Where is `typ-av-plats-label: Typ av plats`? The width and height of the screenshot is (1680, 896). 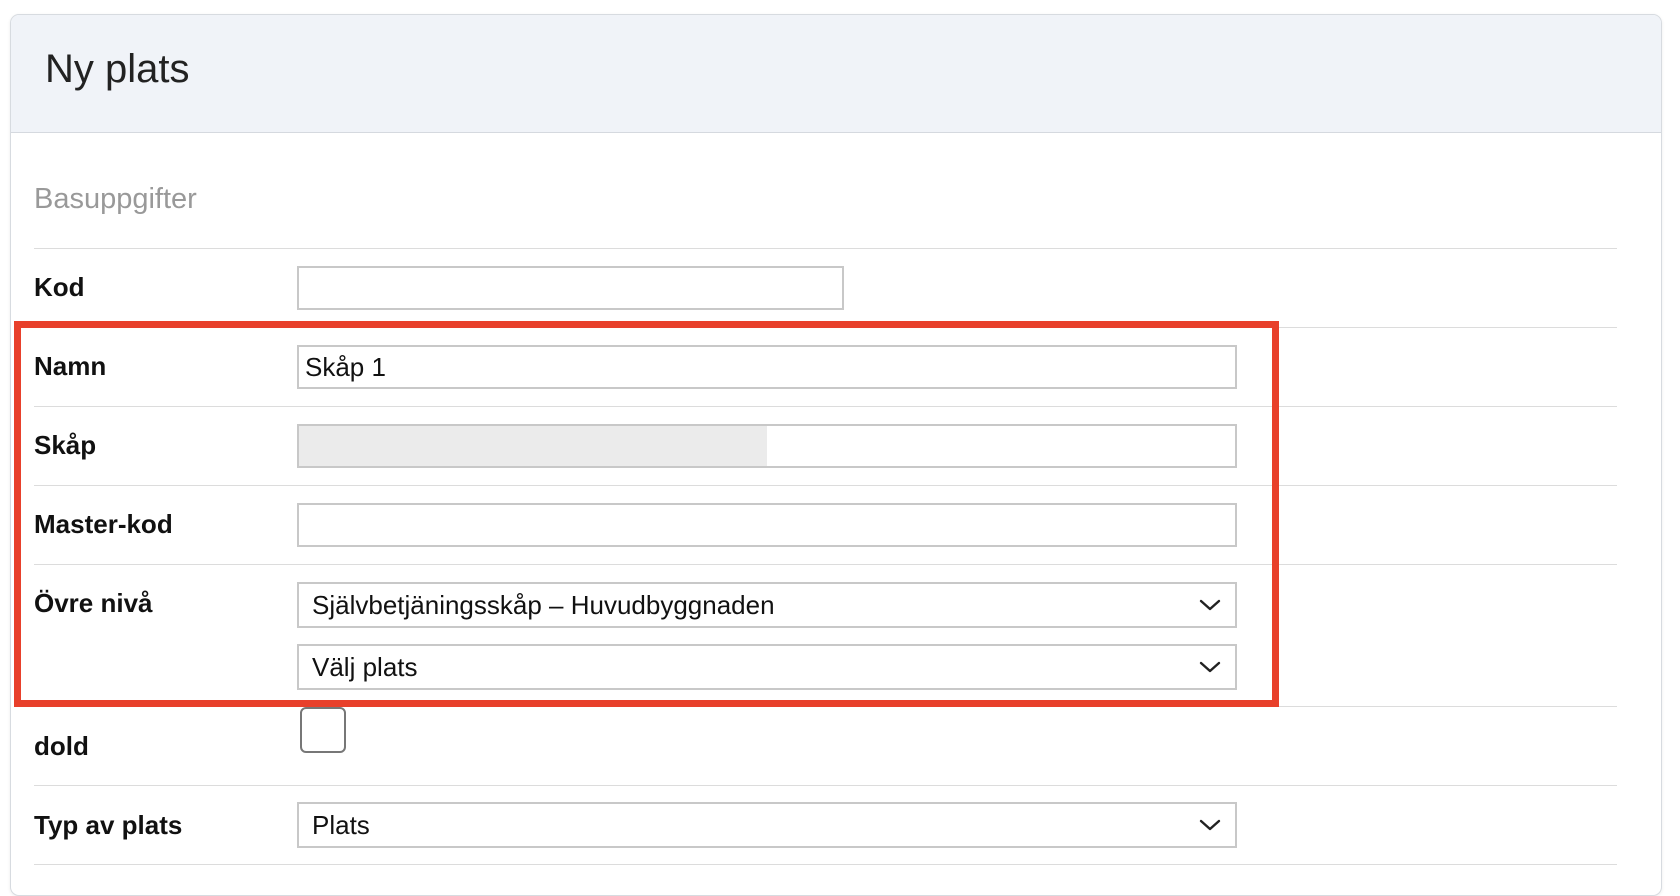 typ-av-plats-label: Typ av plats is located at coordinates (108, 825).